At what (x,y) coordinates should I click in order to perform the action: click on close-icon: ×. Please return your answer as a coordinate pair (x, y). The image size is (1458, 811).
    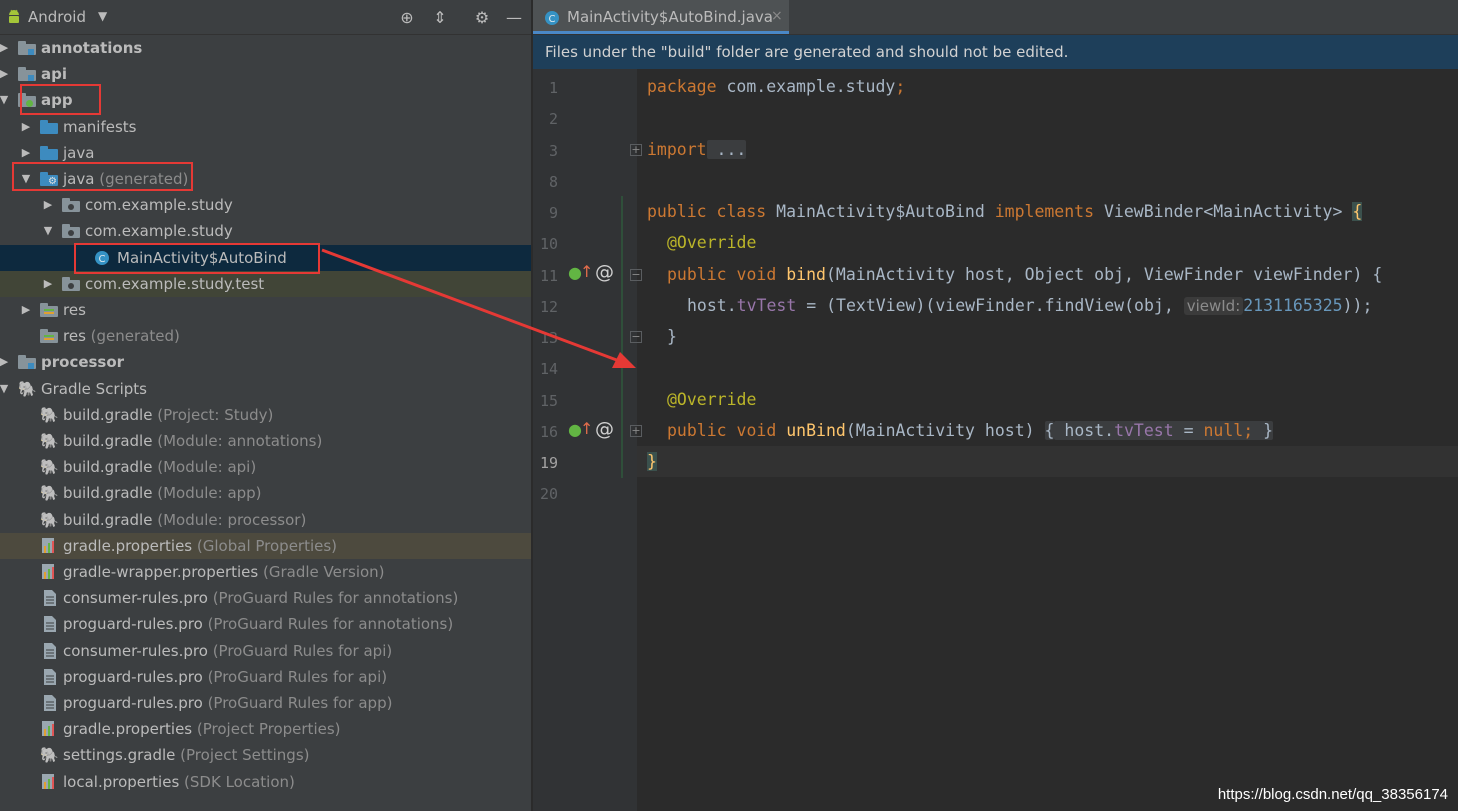
    Looking at the image, I should click on (777, 16).